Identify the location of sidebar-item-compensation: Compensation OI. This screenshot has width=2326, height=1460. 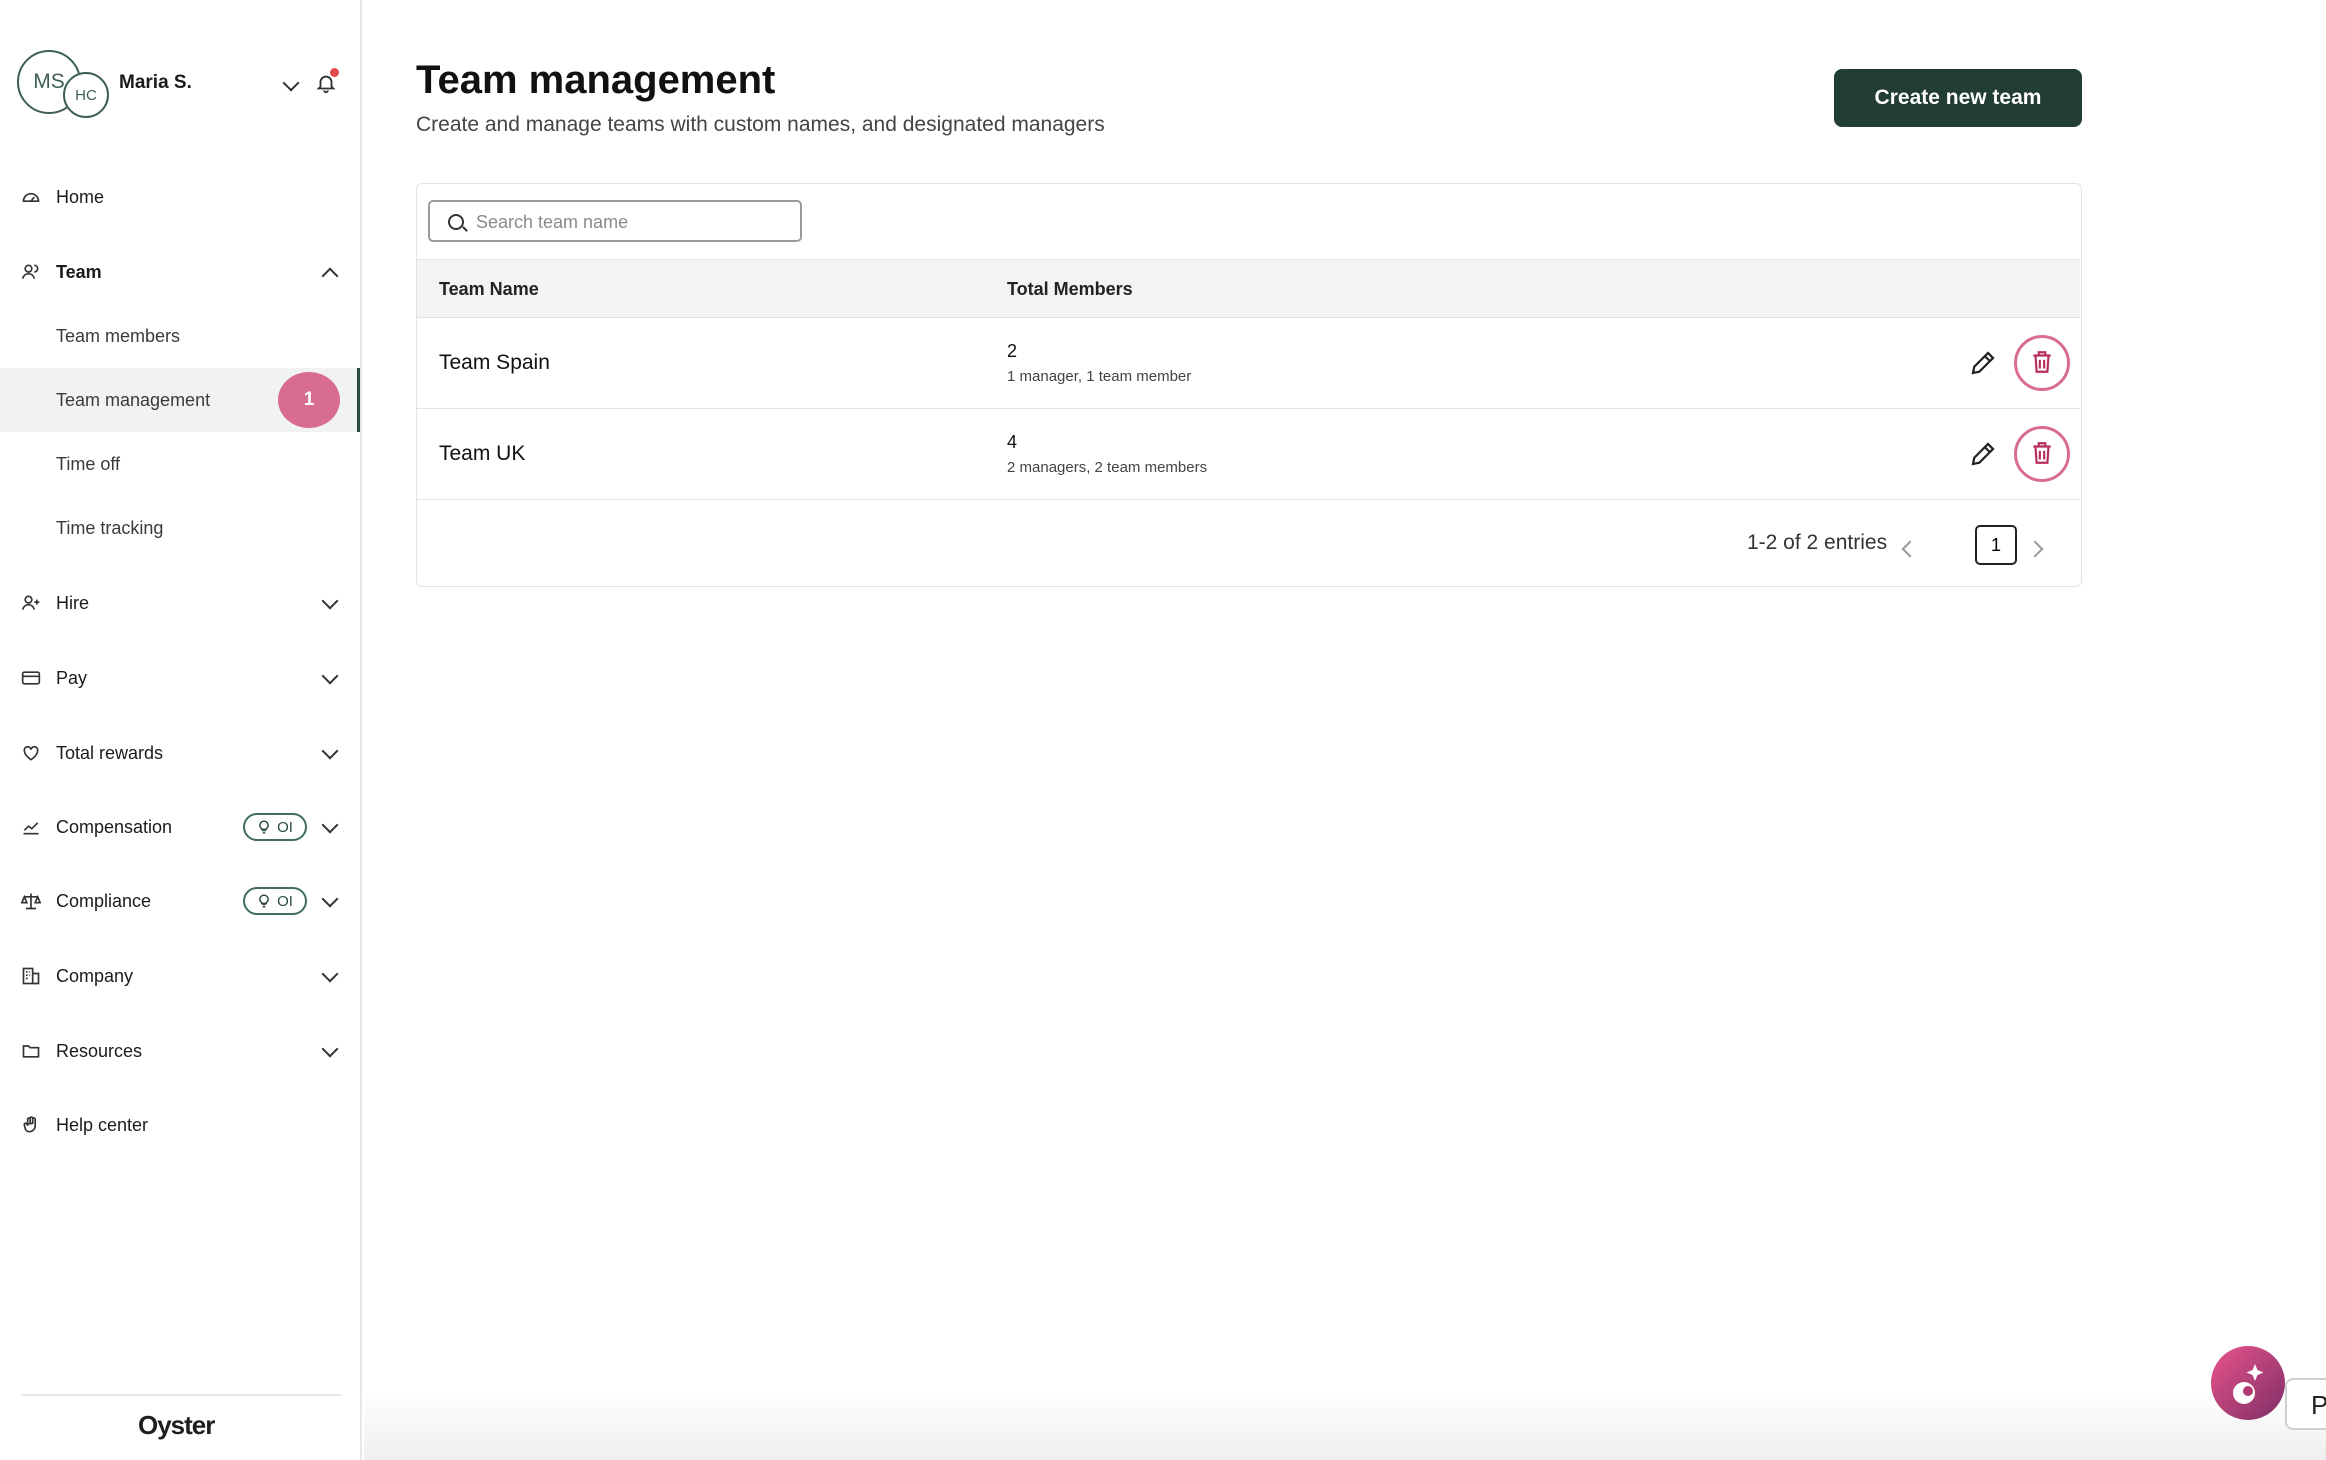
(180, 827).